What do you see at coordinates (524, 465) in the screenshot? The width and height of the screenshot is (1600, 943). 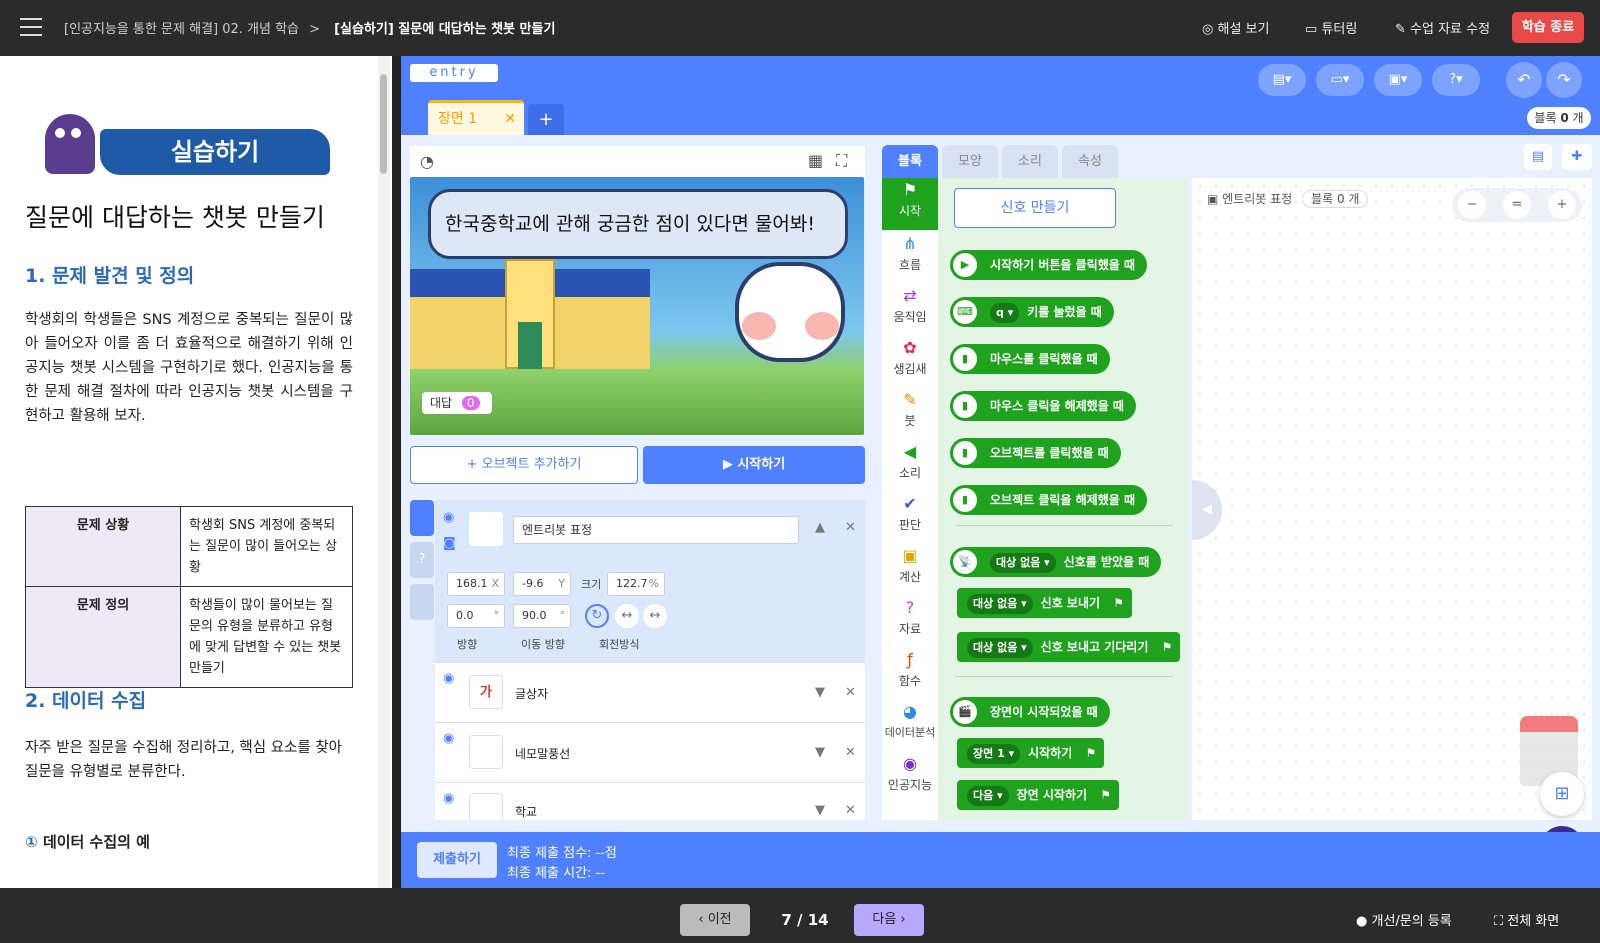 I see `add-object-button: + 오브젝트 추가하기` at bounding box center [524, 465].